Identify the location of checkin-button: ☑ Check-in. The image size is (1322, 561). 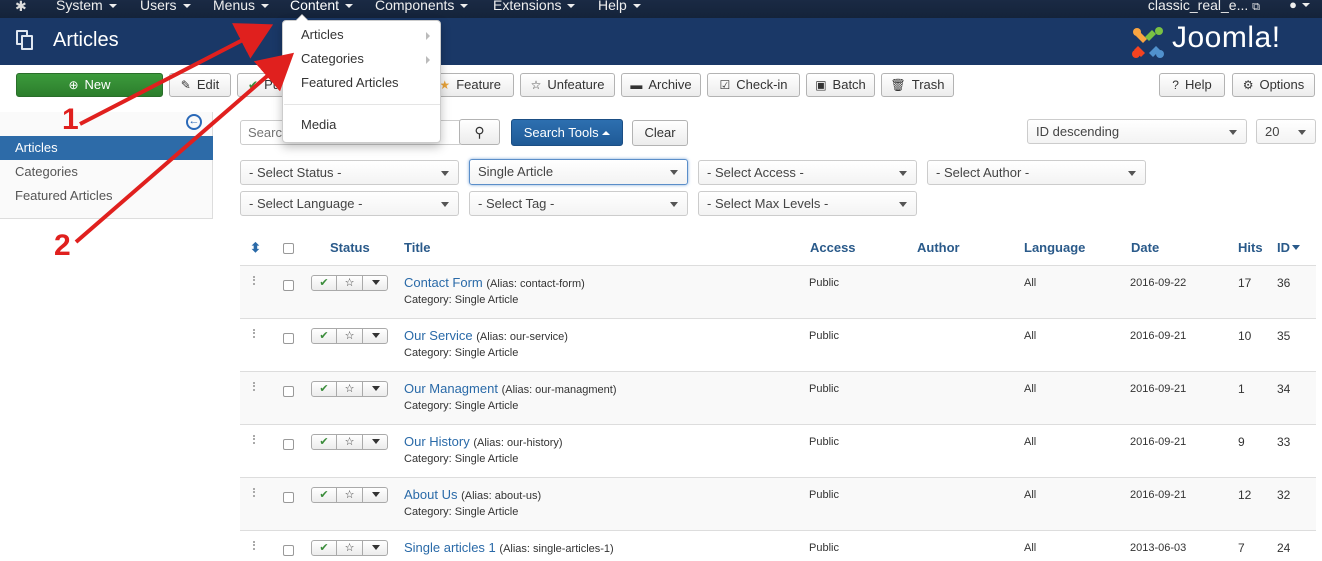
(753, 85).